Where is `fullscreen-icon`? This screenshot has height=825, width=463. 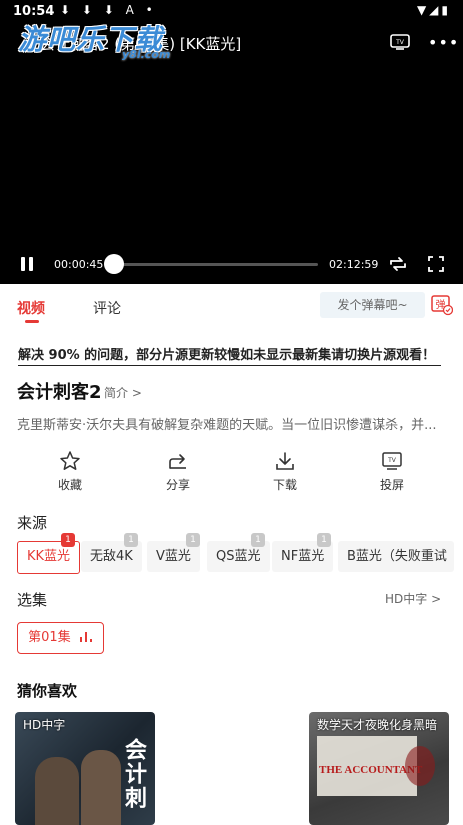 fullscreen-icon is located at coordinates (436, 264).